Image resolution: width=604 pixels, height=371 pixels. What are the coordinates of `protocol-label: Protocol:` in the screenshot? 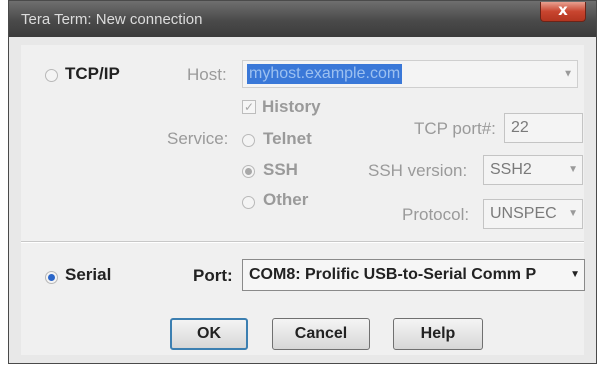 It's located at (436, 214).